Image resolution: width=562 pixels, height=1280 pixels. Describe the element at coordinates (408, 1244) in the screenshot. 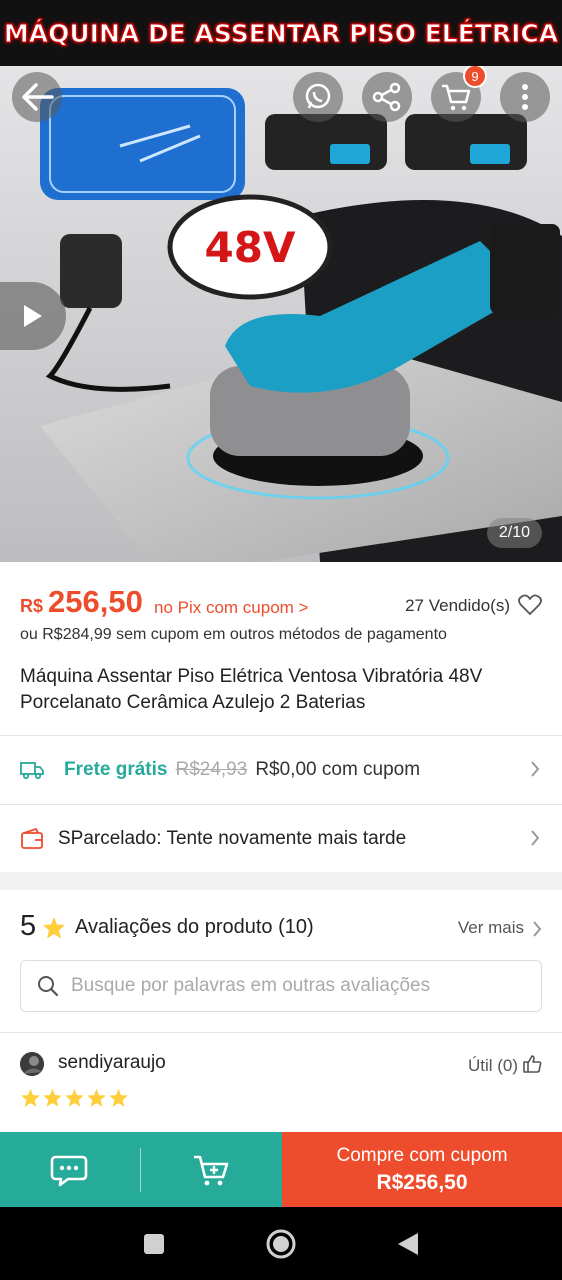

I see `back-nav-icon` at that location.